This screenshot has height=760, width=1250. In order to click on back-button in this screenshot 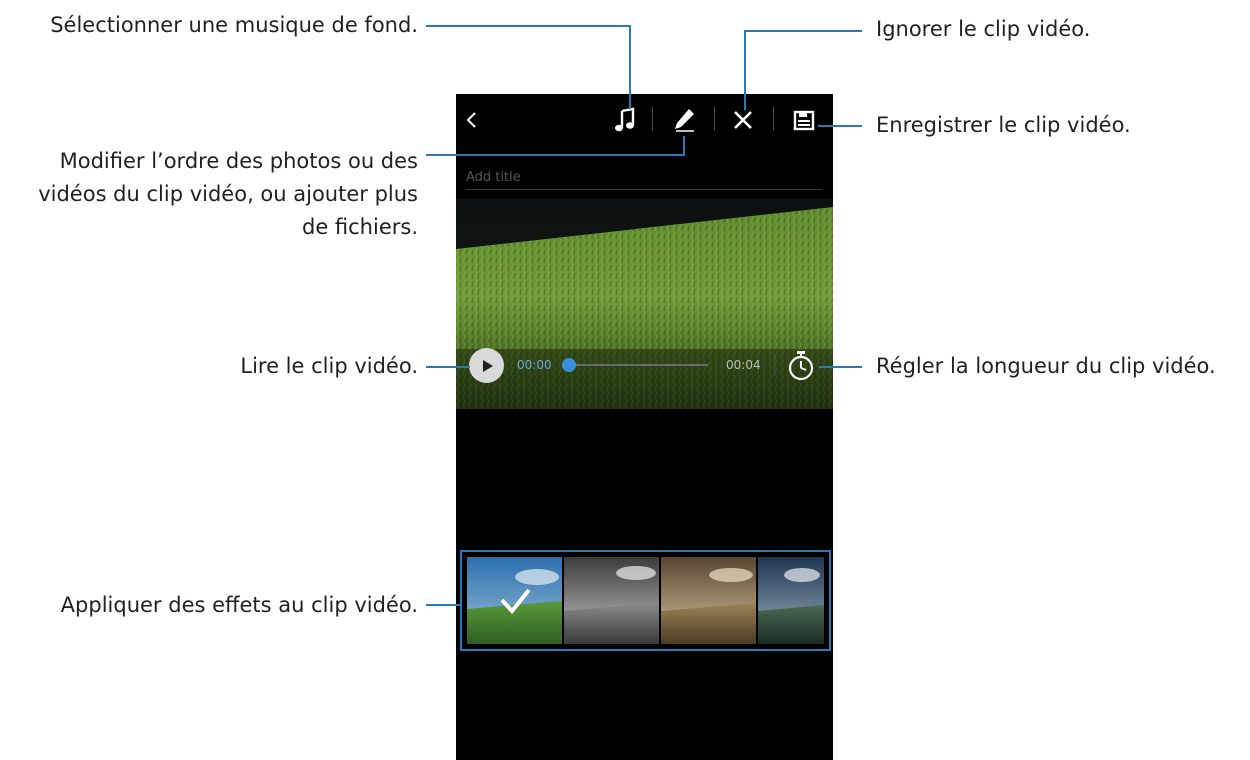, I will do `click(472, 120)`.